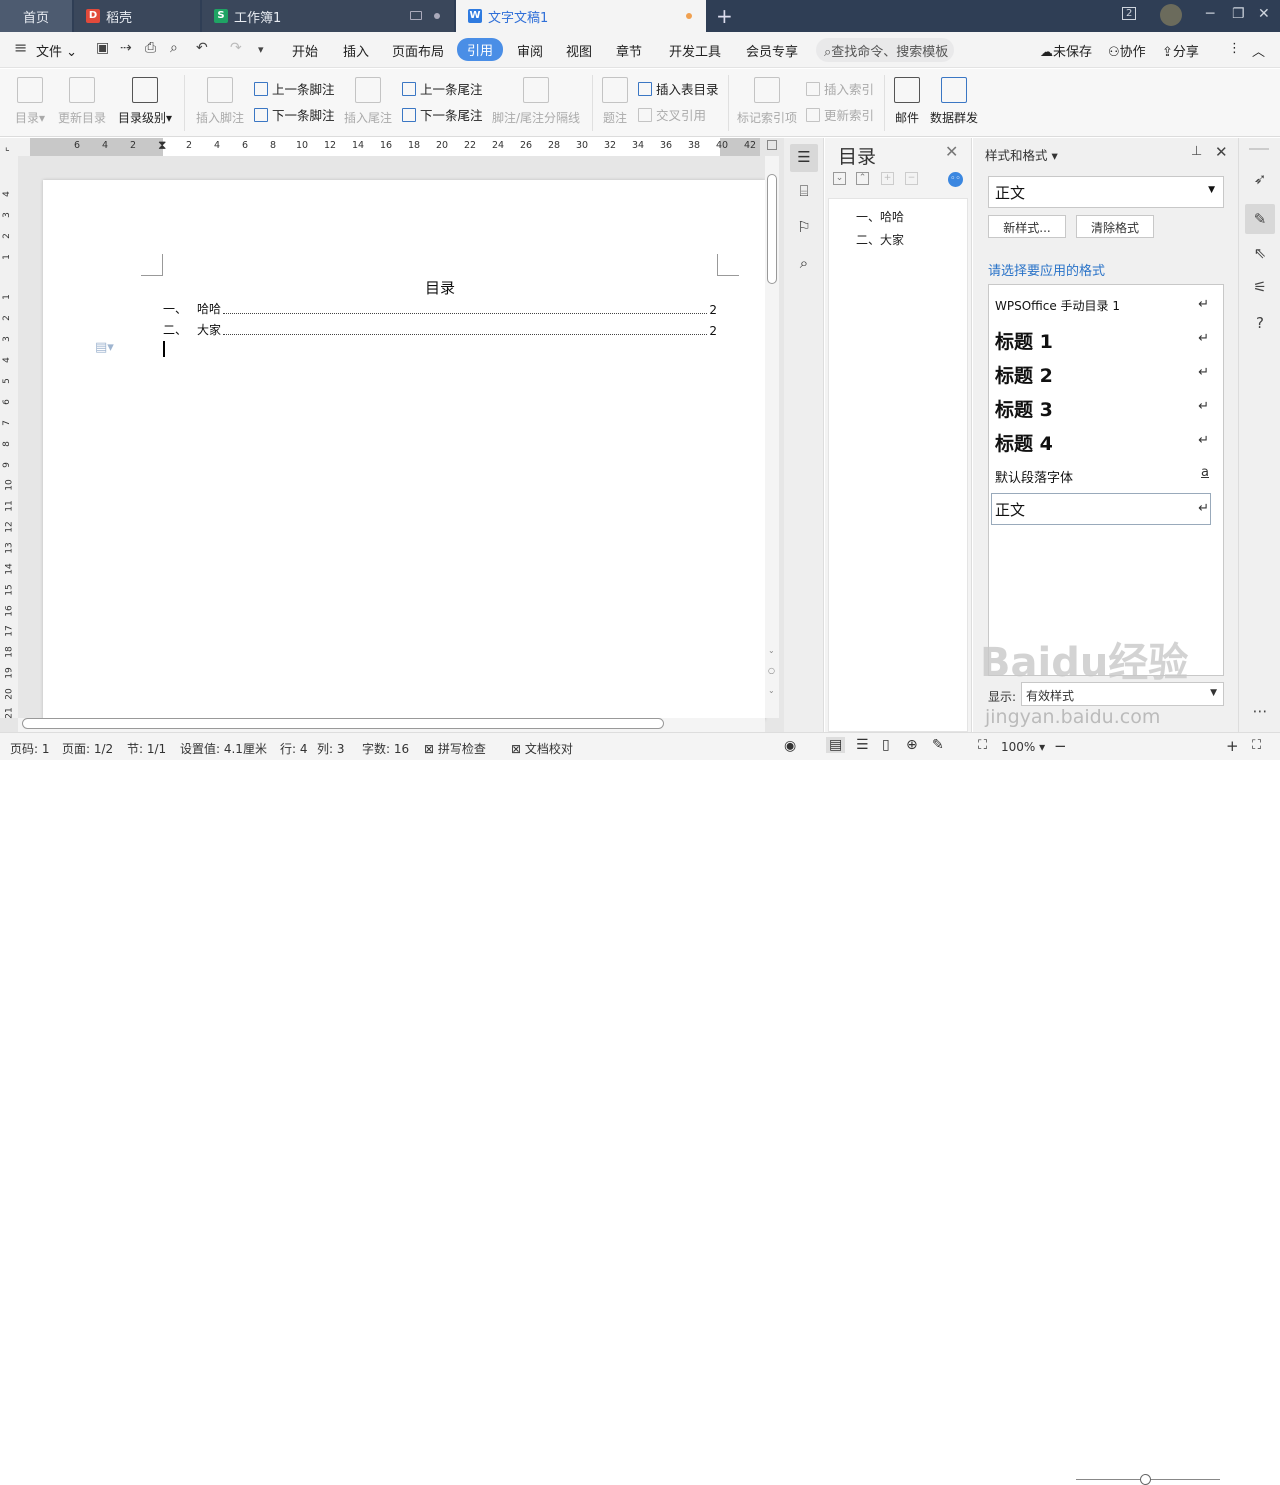 The height and width of the screenshot is (1485, 1280). I want to click on mark-index-button: 标记索引项, so click(767, 99).